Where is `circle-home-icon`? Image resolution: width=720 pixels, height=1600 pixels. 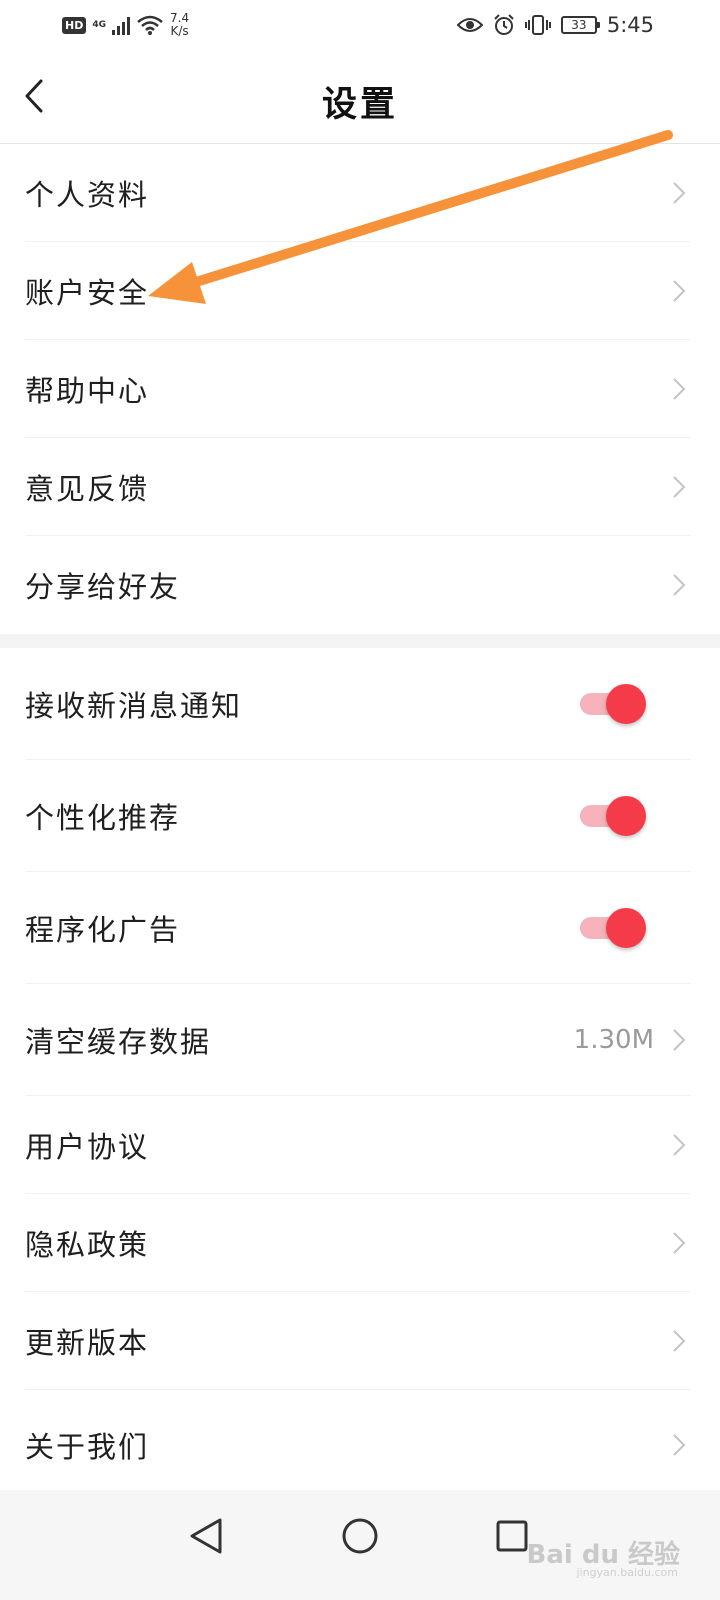
circle-home-icon is located at coordinates (360, 1536).